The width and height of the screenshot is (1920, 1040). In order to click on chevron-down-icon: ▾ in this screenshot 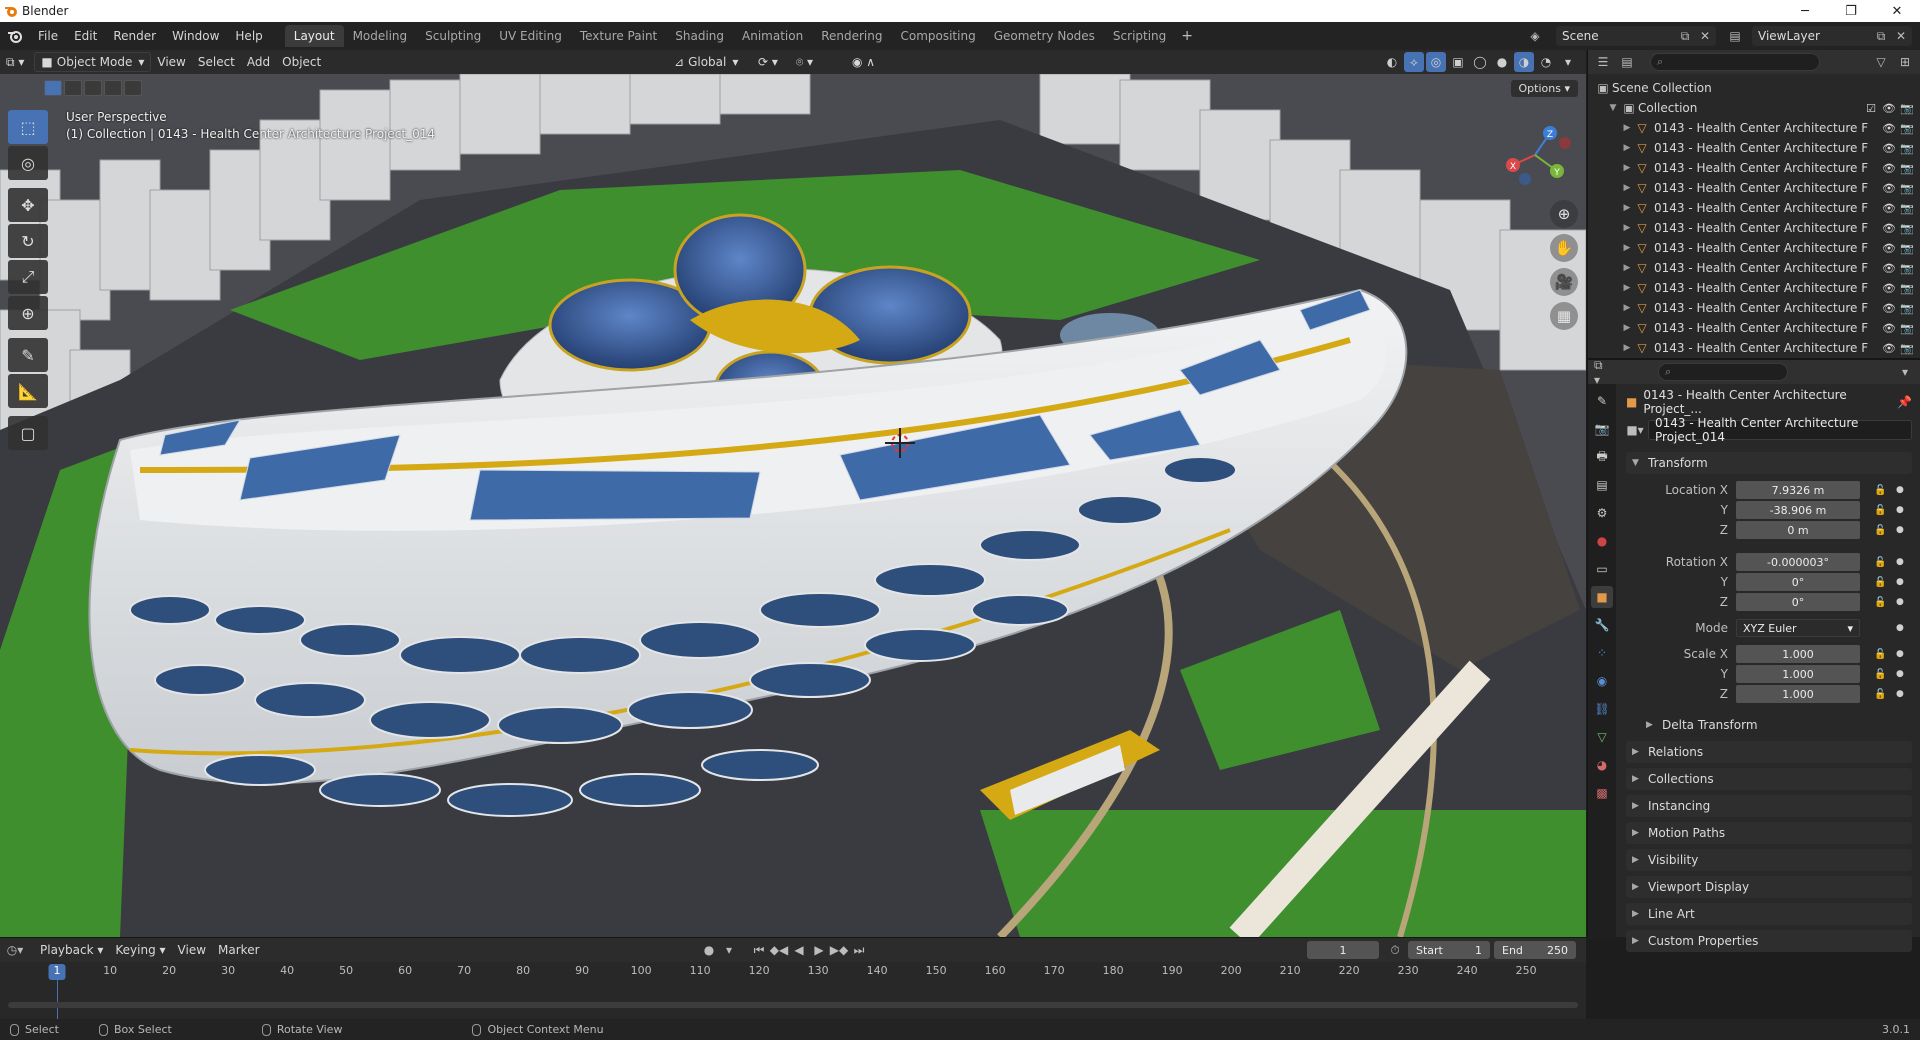, I will do `click(1905, 372)`.